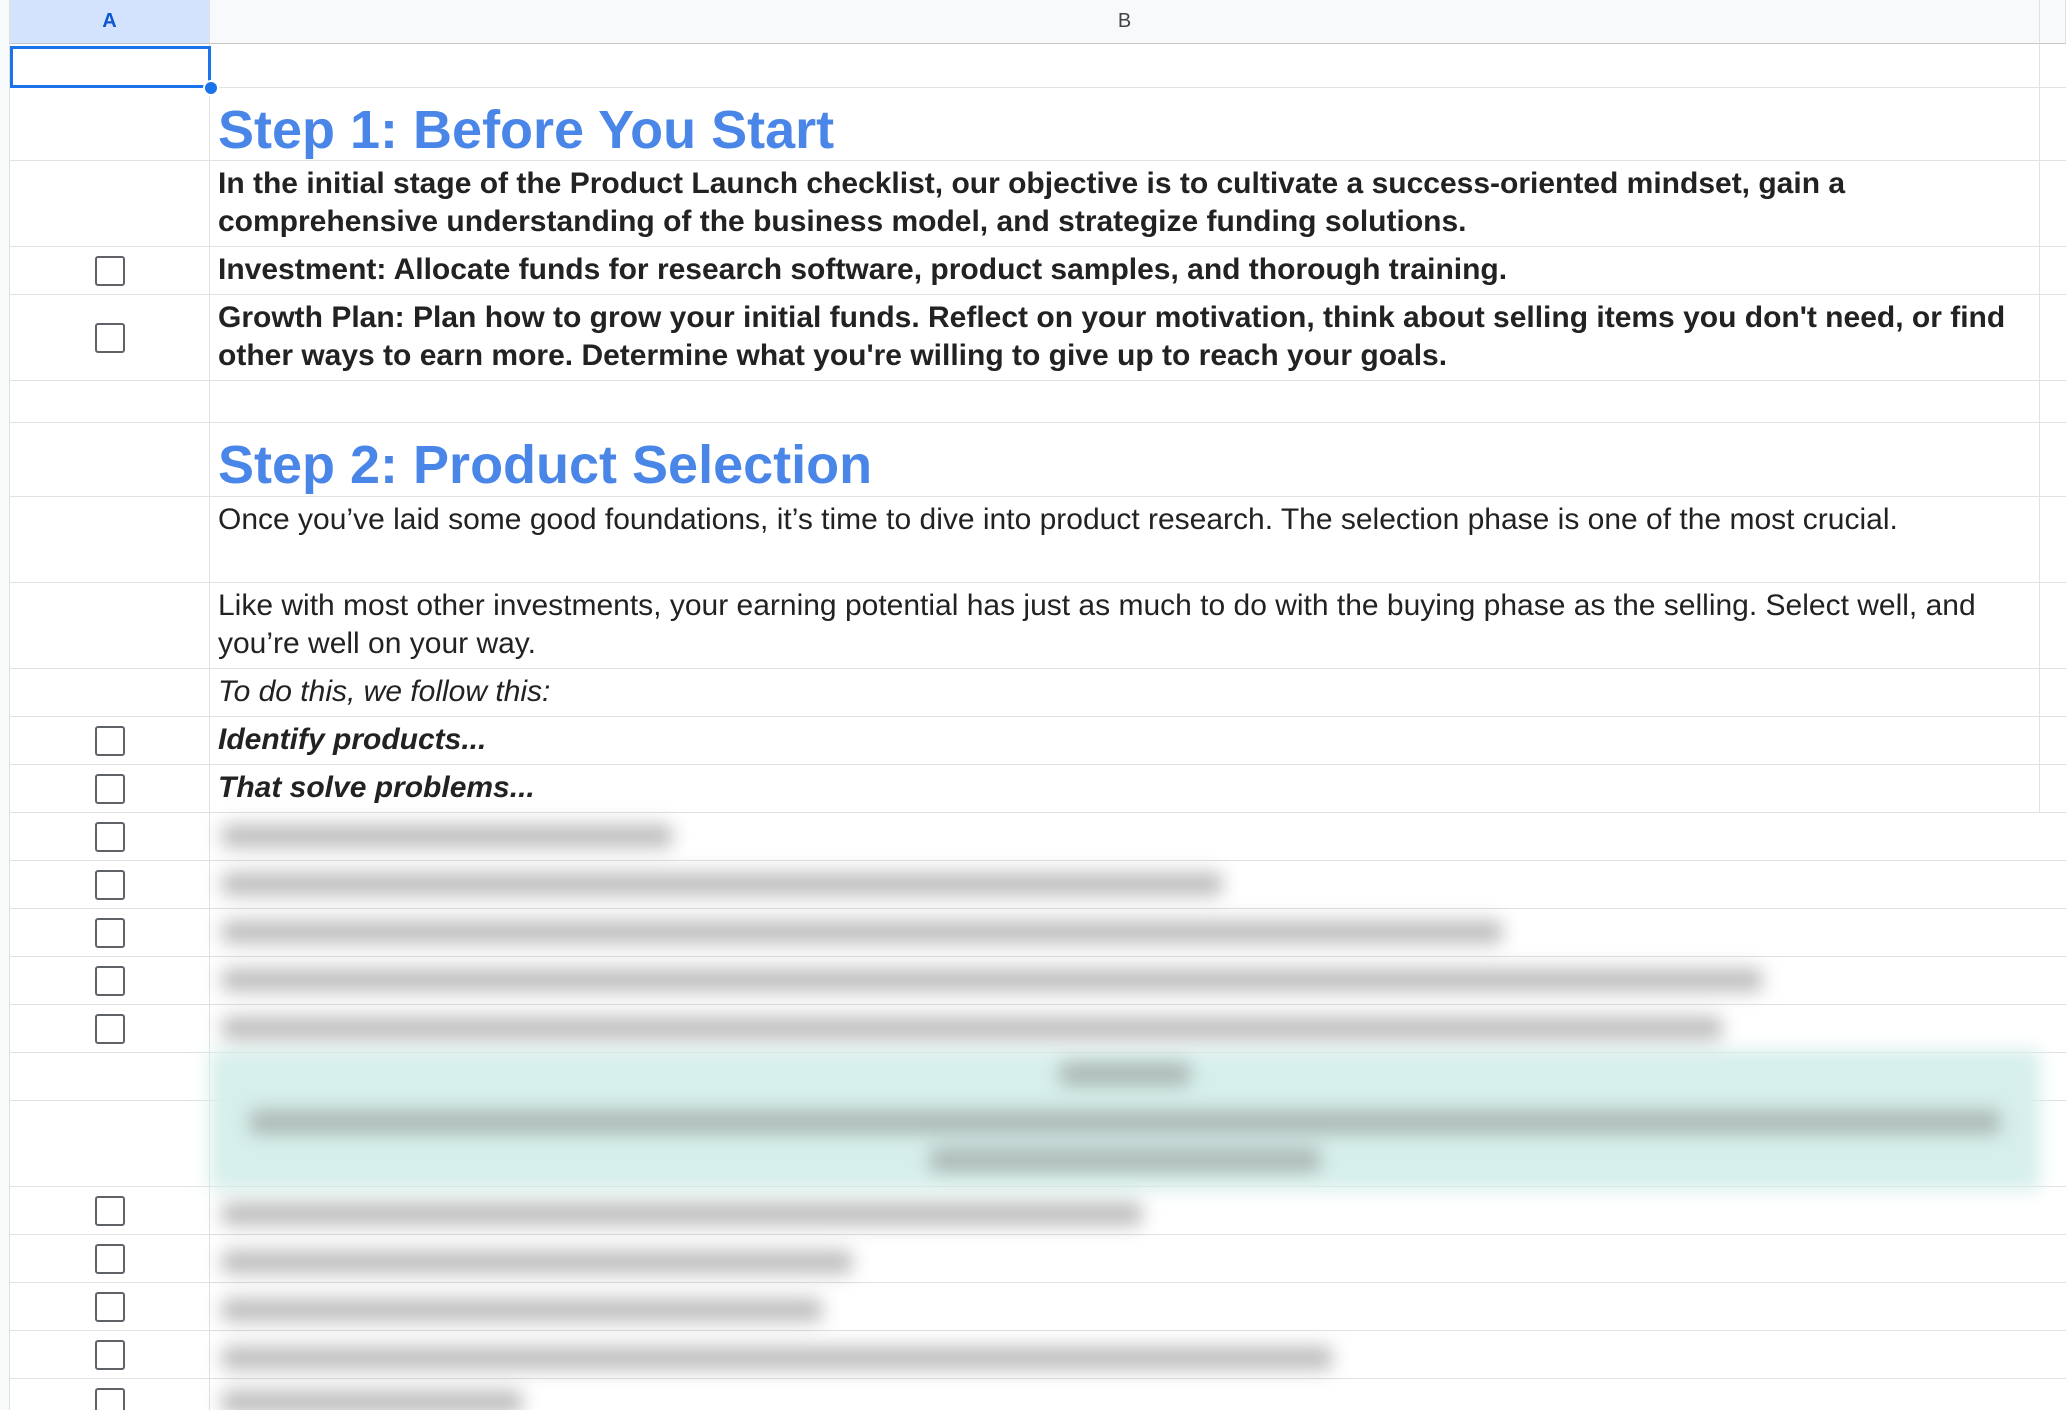 The image size is (2066, 1410). I want to click on cell-b10: To do this, we follow this:, so click(1125, 692).